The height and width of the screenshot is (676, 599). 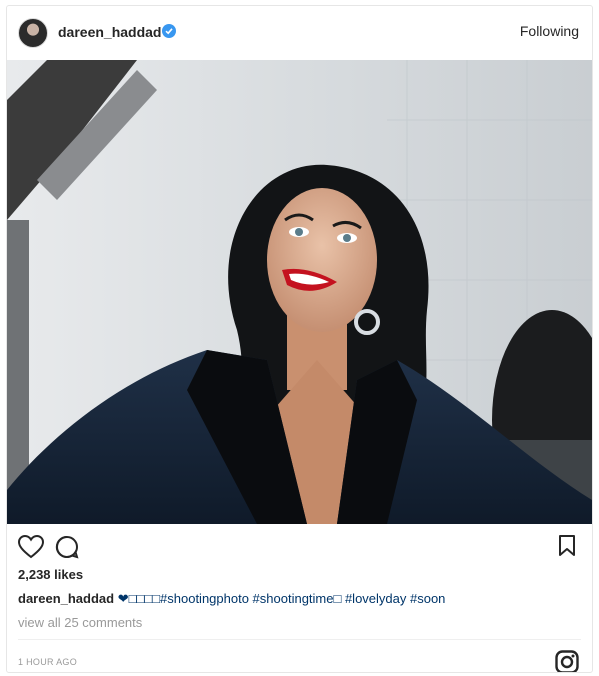 I want to click on instagram-icon, so click(x=567, y=661).